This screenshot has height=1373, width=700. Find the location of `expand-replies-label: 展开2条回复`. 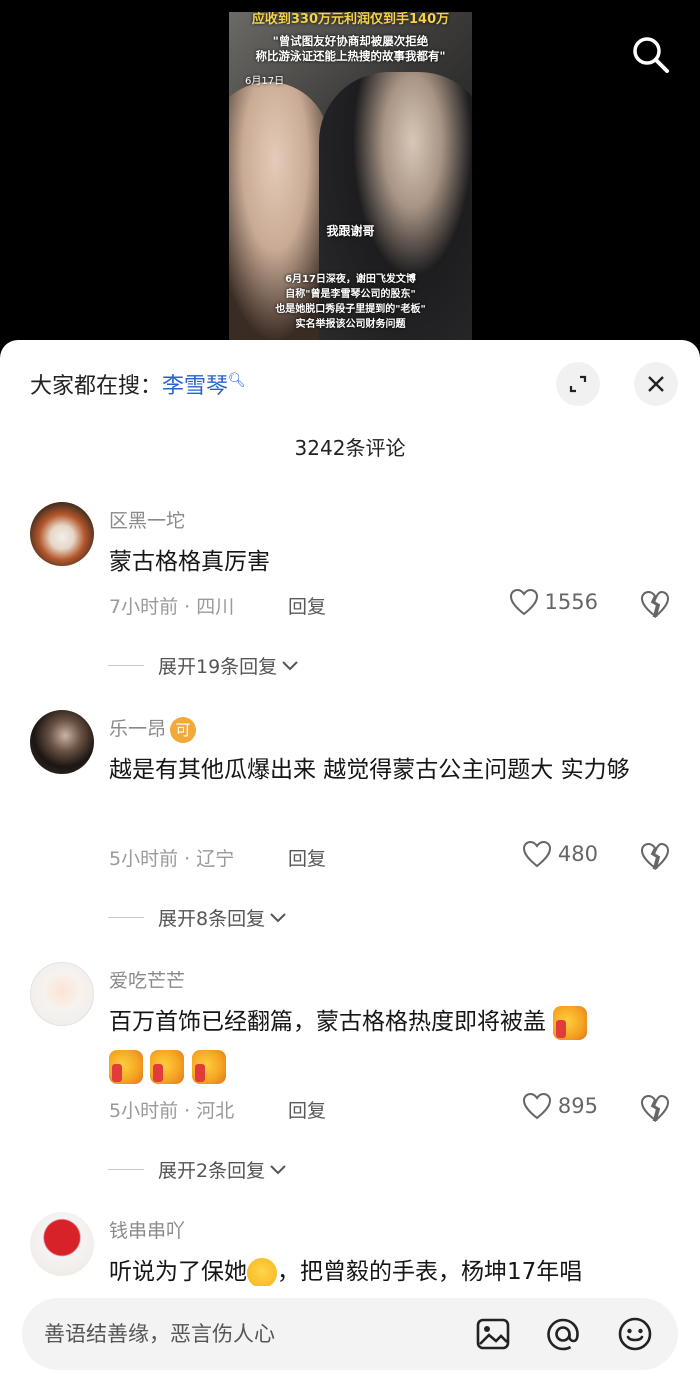

expand-replies-label: 展开2条回复 is located at coordinates (212, 1171).